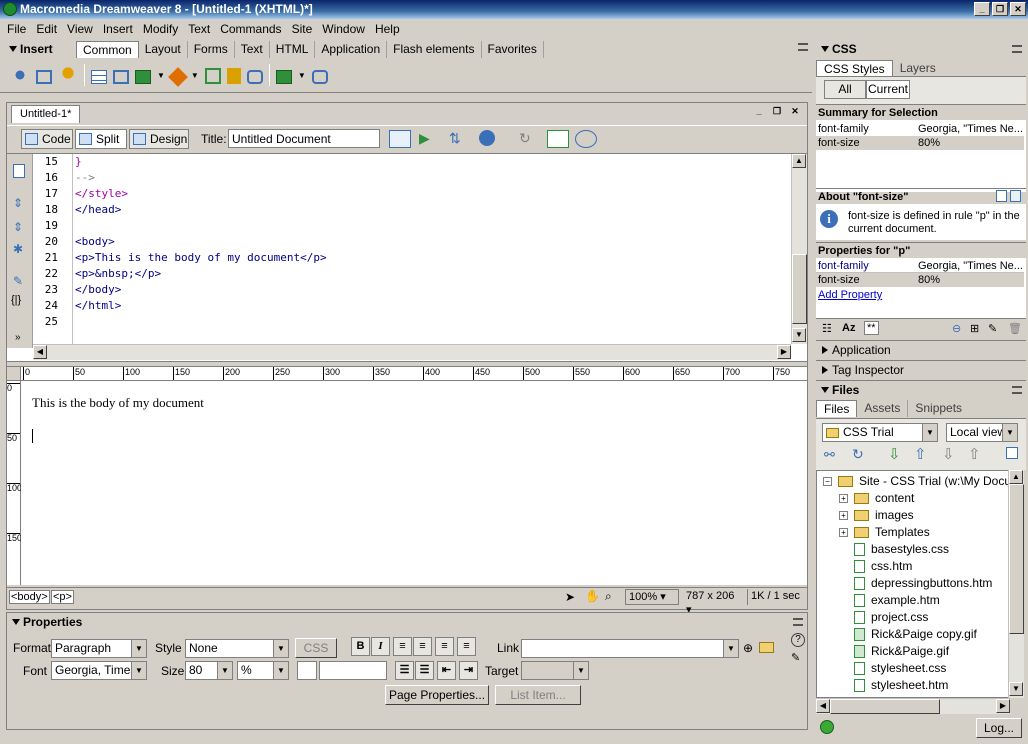 The image size is (1028, 744). Describe the element at coordinates (62, 597) in the screenshot. I see `tag-selector-p: <p>` at that location.